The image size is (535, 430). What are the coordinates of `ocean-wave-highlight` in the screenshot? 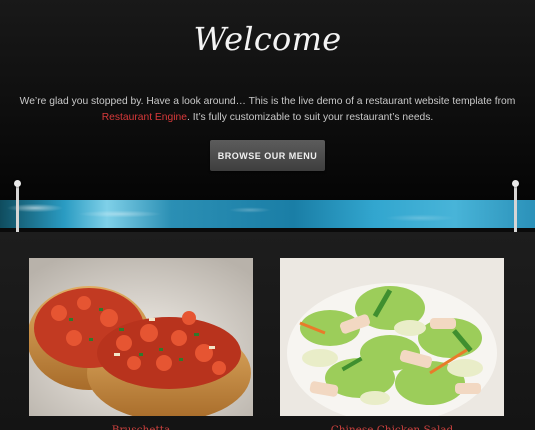 It's located at (267, 214).